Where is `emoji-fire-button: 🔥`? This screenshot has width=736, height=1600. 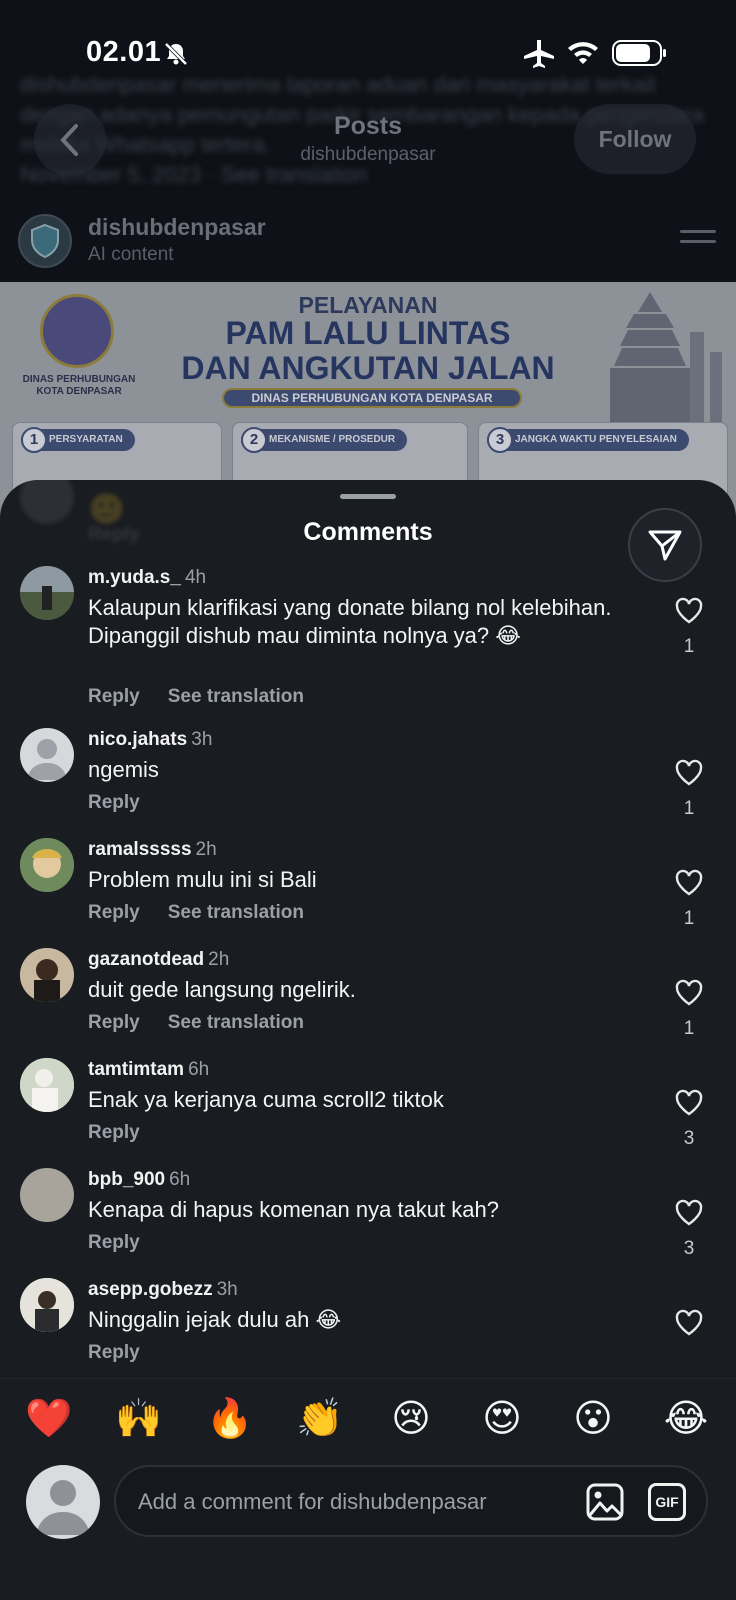 emoji-fire-button: 🔥 is located at coordinates (230, 1419).